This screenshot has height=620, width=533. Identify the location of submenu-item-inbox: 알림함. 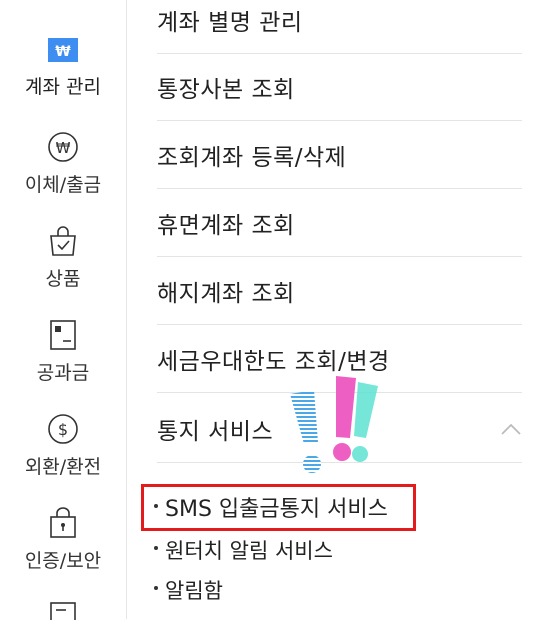
(188, 590).